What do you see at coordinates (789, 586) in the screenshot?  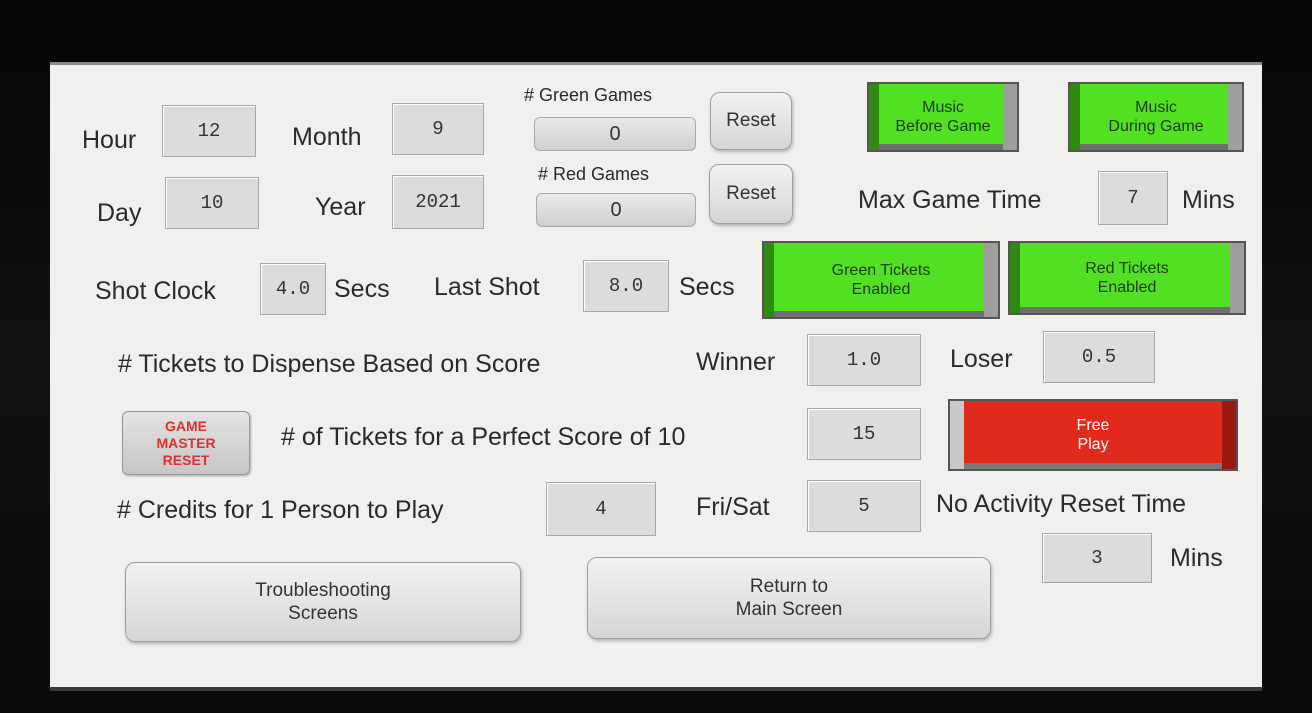 I see `return-main-line1: Return to` at bounding box center [789, 586].